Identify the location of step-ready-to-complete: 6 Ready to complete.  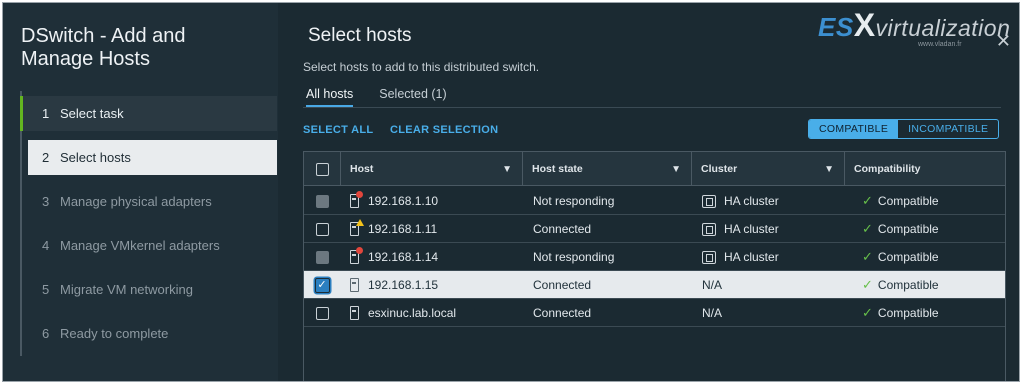
(149, 333).